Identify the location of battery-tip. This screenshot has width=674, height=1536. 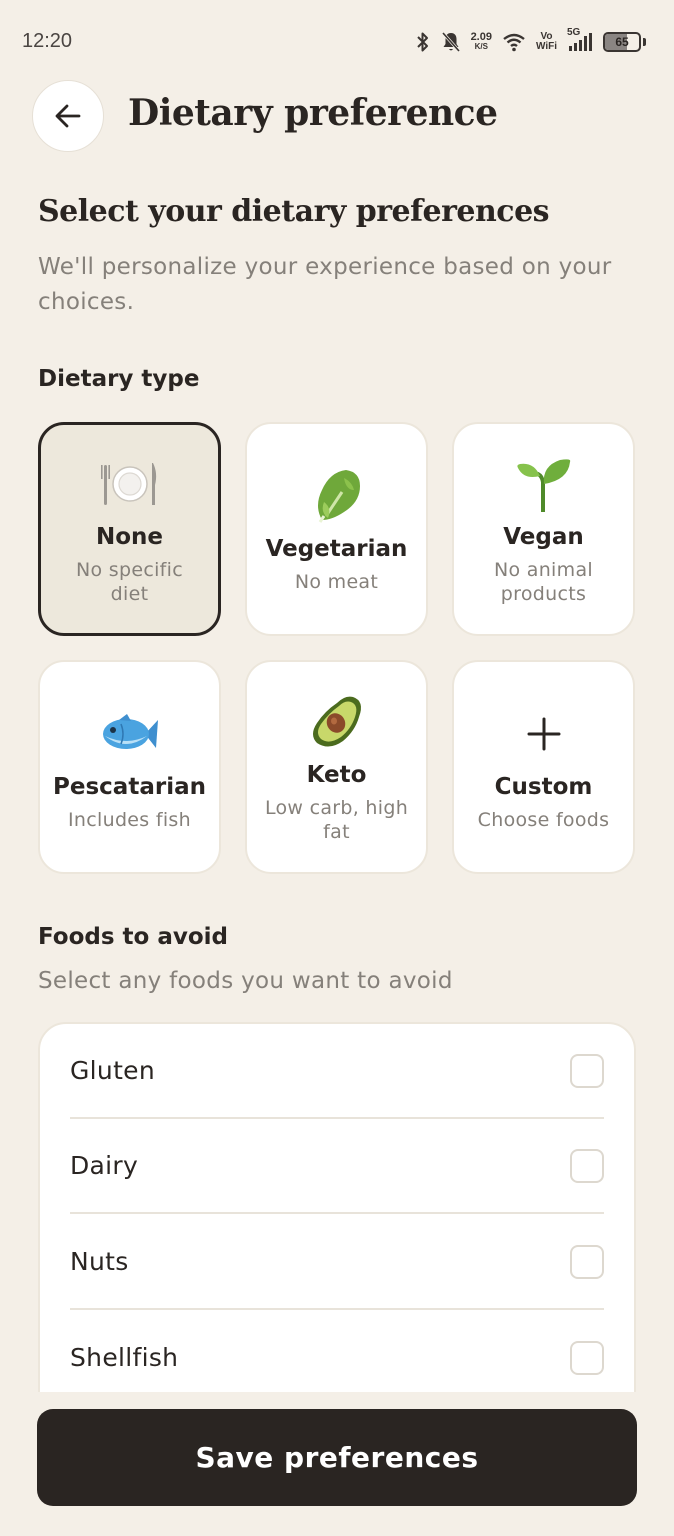
(644, 42).